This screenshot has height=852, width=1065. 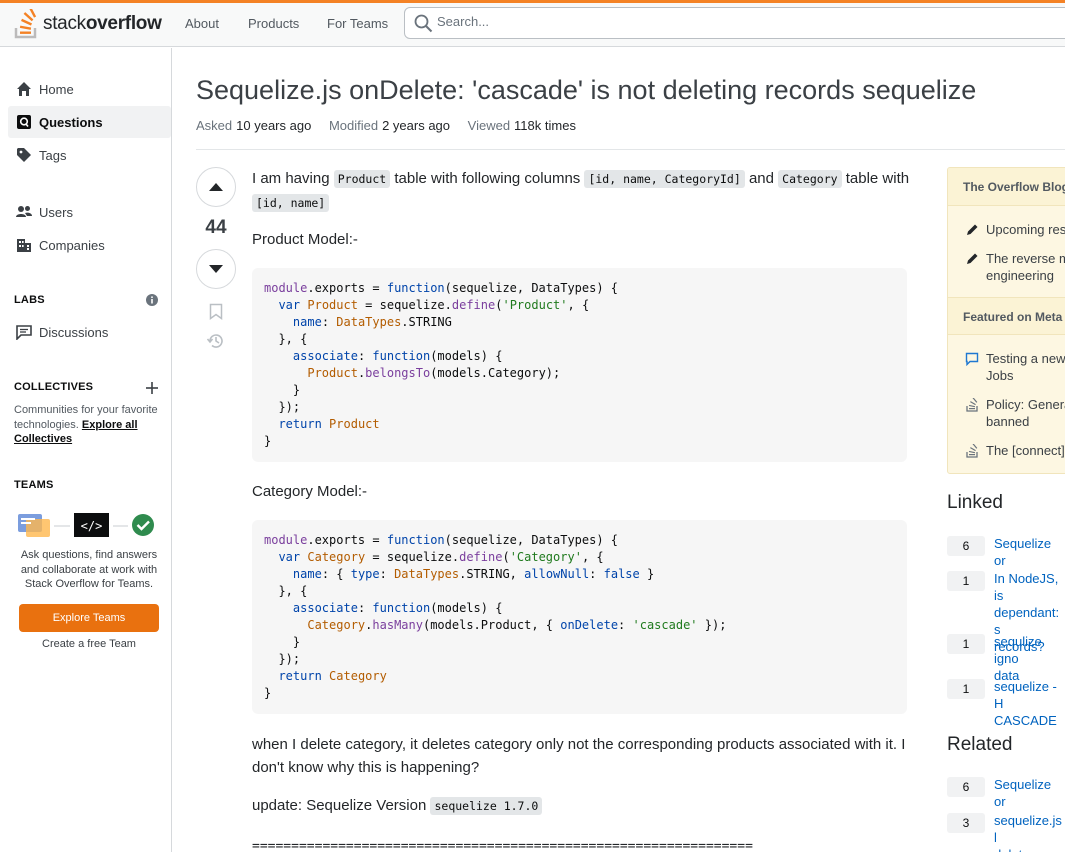 I want to click on bookmark-icon, so click(x=216, y=311).